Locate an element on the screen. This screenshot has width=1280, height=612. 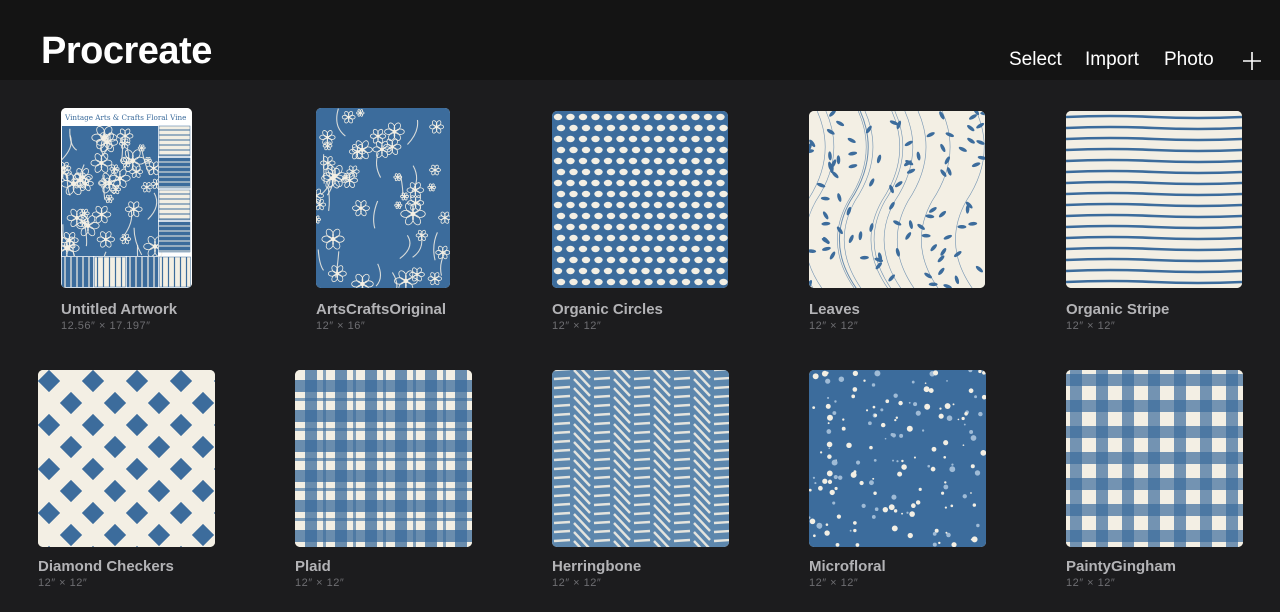
artwork-name: Organic Stripe is located at coordinates (1118, 309).